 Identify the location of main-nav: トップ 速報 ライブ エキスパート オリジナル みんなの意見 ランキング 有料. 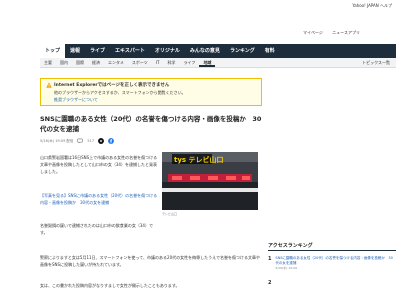
(218, 51).